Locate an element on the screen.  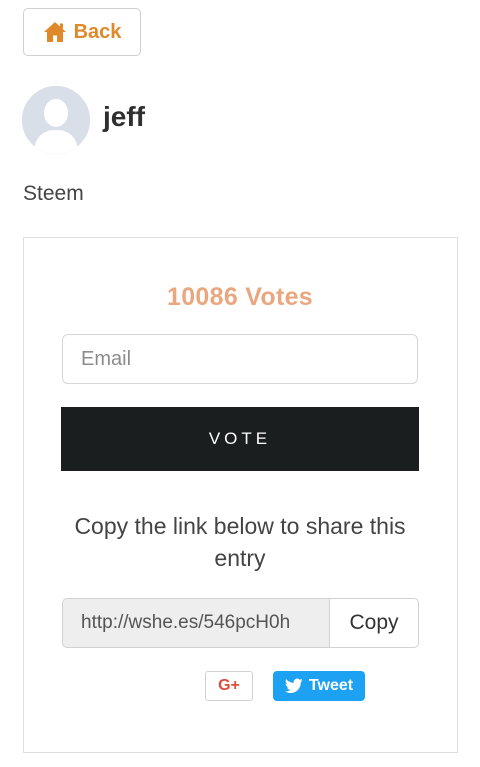
tweet-label: Tweet is located at coordinates (331, 685).